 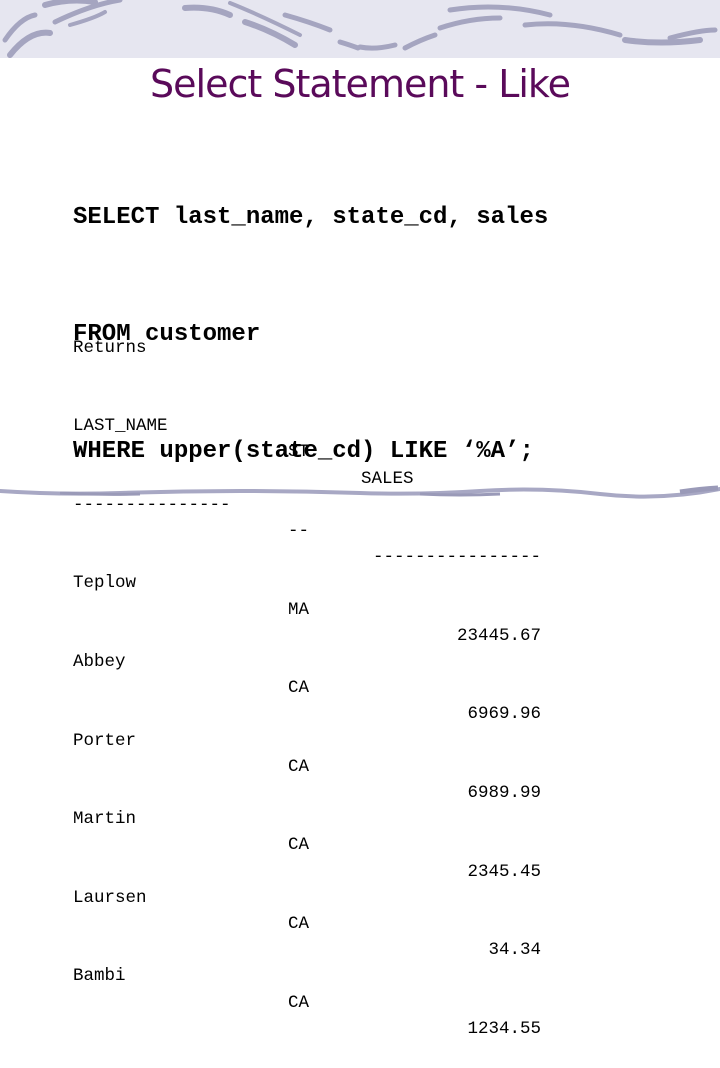 I want to click on cell-last-name: Bambi, so click(x=99, y=976).